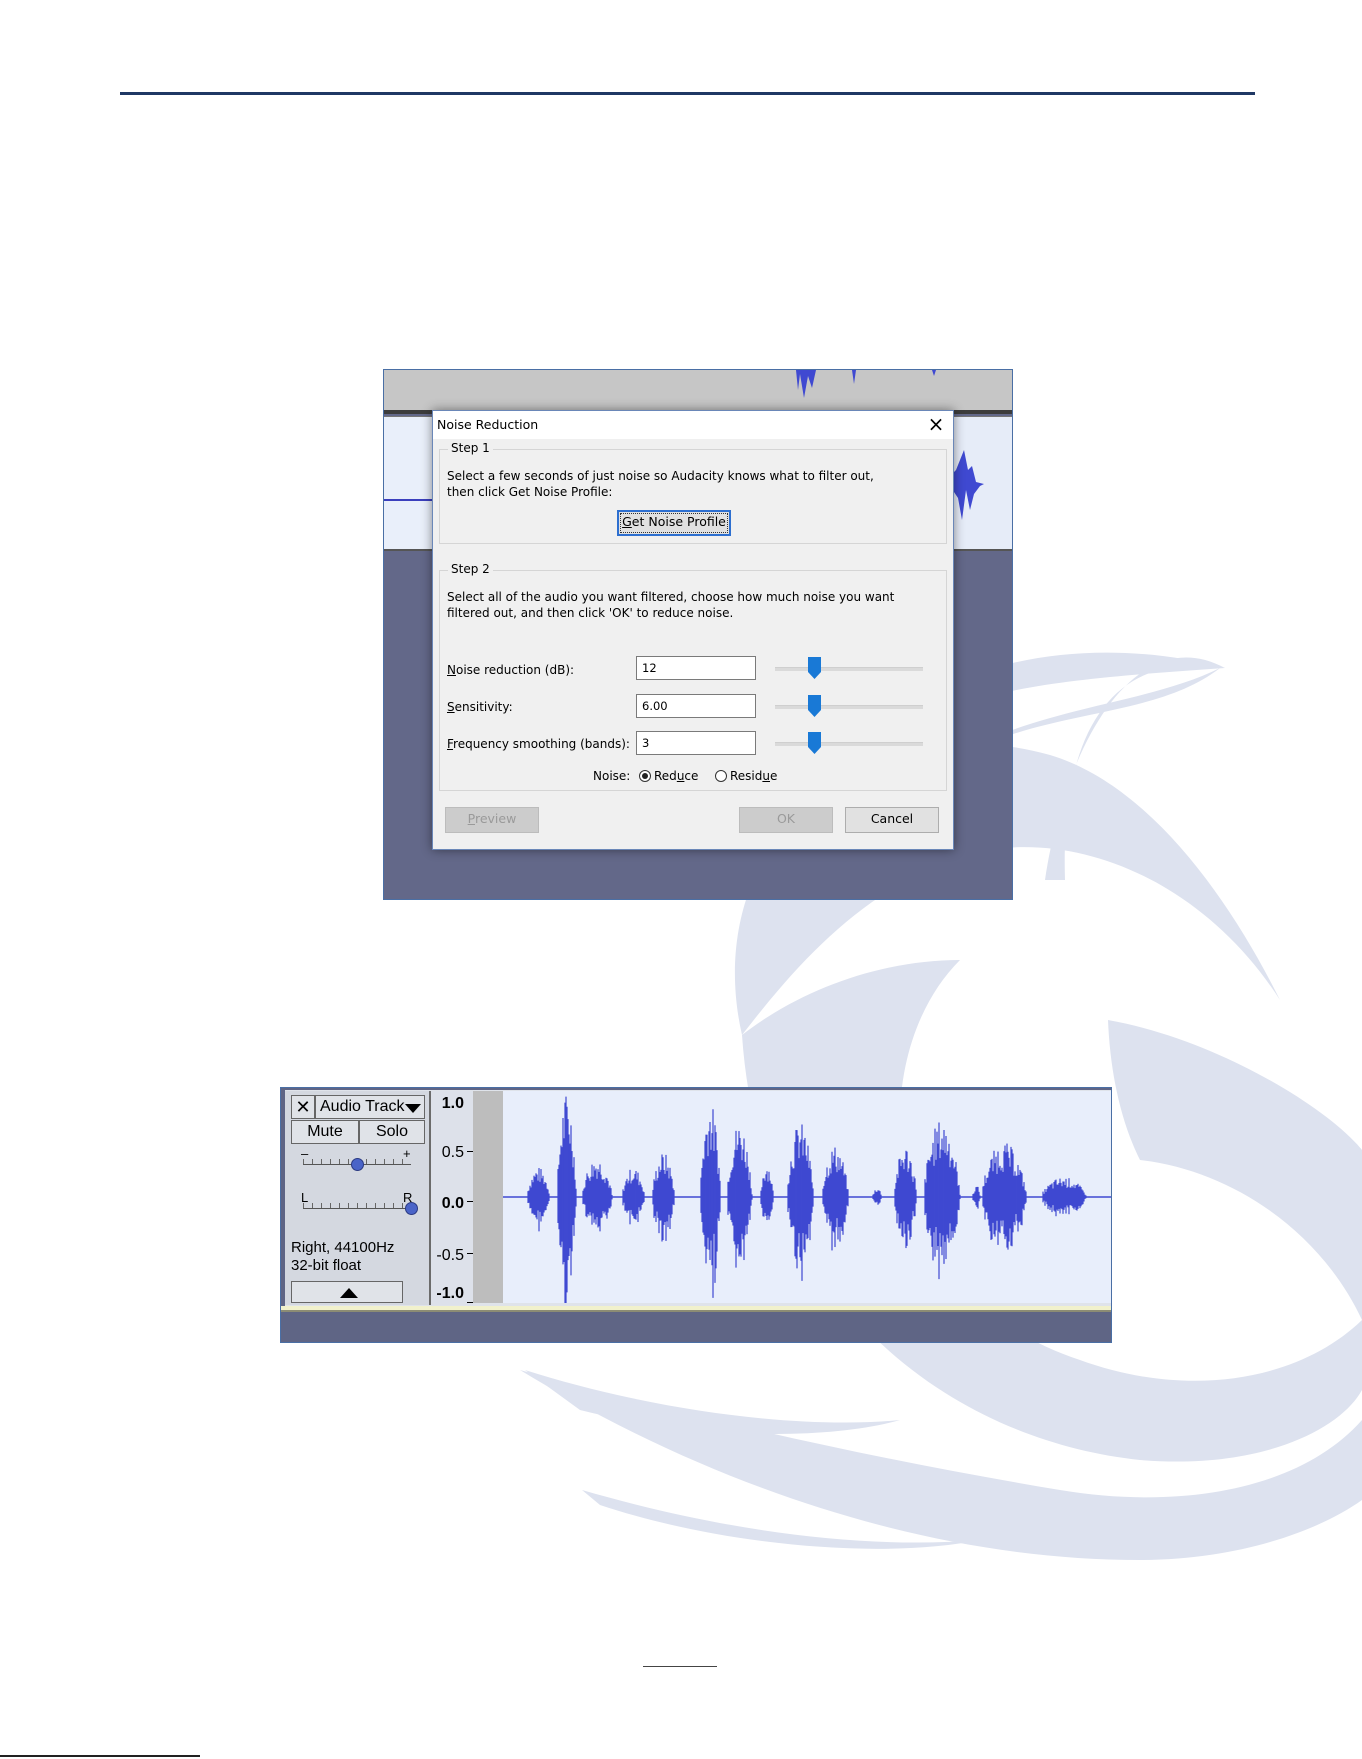 The width and height of the screenshot is (1362, 1759). I want to click on frequency-smoothing-label: Frequency smoothing (bands):, so click(538, 744).